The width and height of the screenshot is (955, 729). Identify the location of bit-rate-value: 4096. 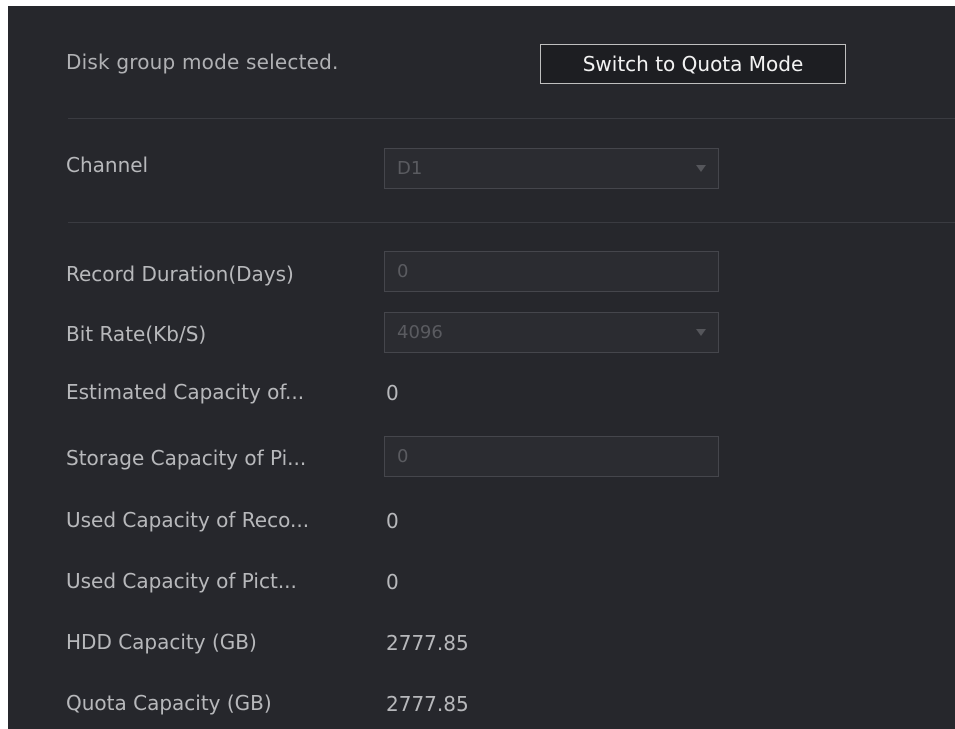
(420, 332).